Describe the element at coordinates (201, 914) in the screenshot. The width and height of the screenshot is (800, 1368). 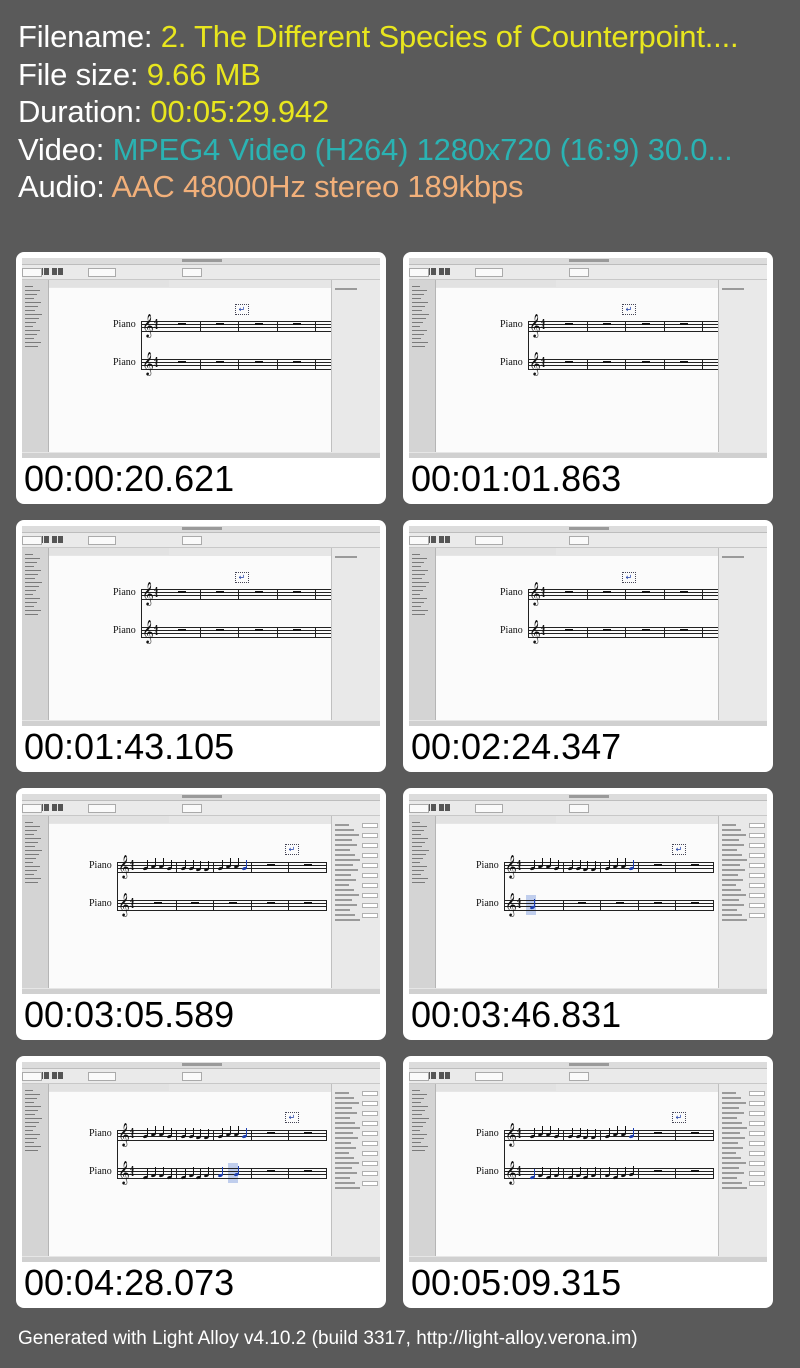
I see `video-thumbnail: ↵ Piano 𝄞 4 4 Piano 𝄞 4 4 00:03:05.589` at that location.